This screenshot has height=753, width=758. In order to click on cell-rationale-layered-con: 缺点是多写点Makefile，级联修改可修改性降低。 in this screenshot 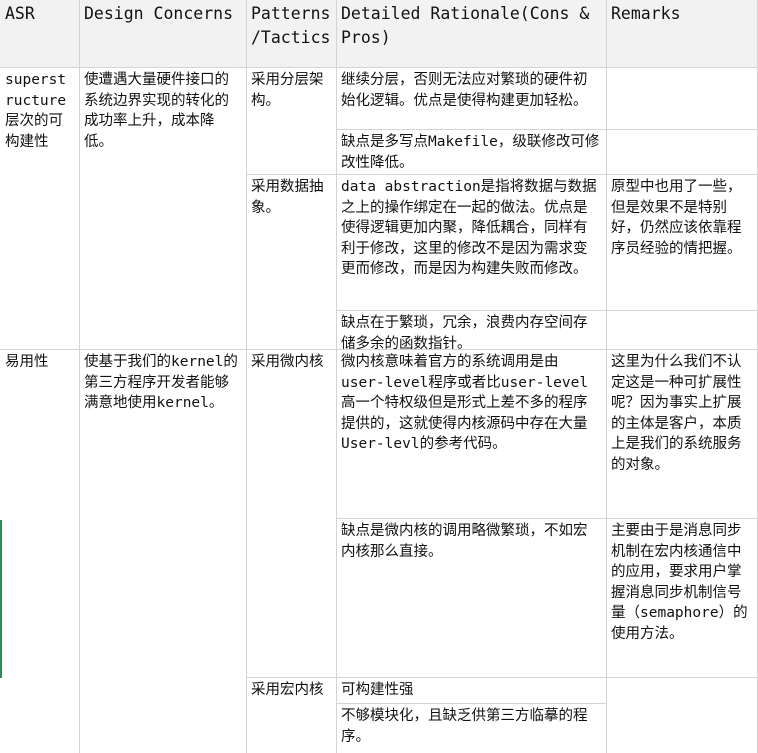, I will do `click(471, 151)`.